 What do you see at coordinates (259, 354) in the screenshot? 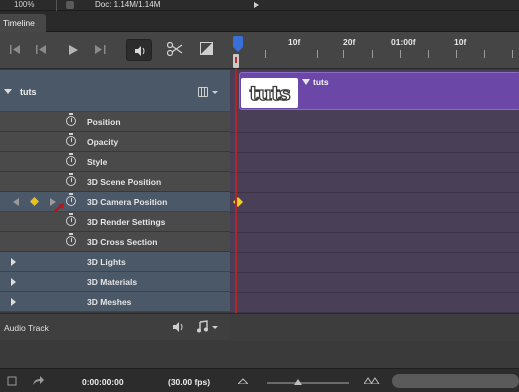
I see `empty-track-area` at bounding box center [259, 354].